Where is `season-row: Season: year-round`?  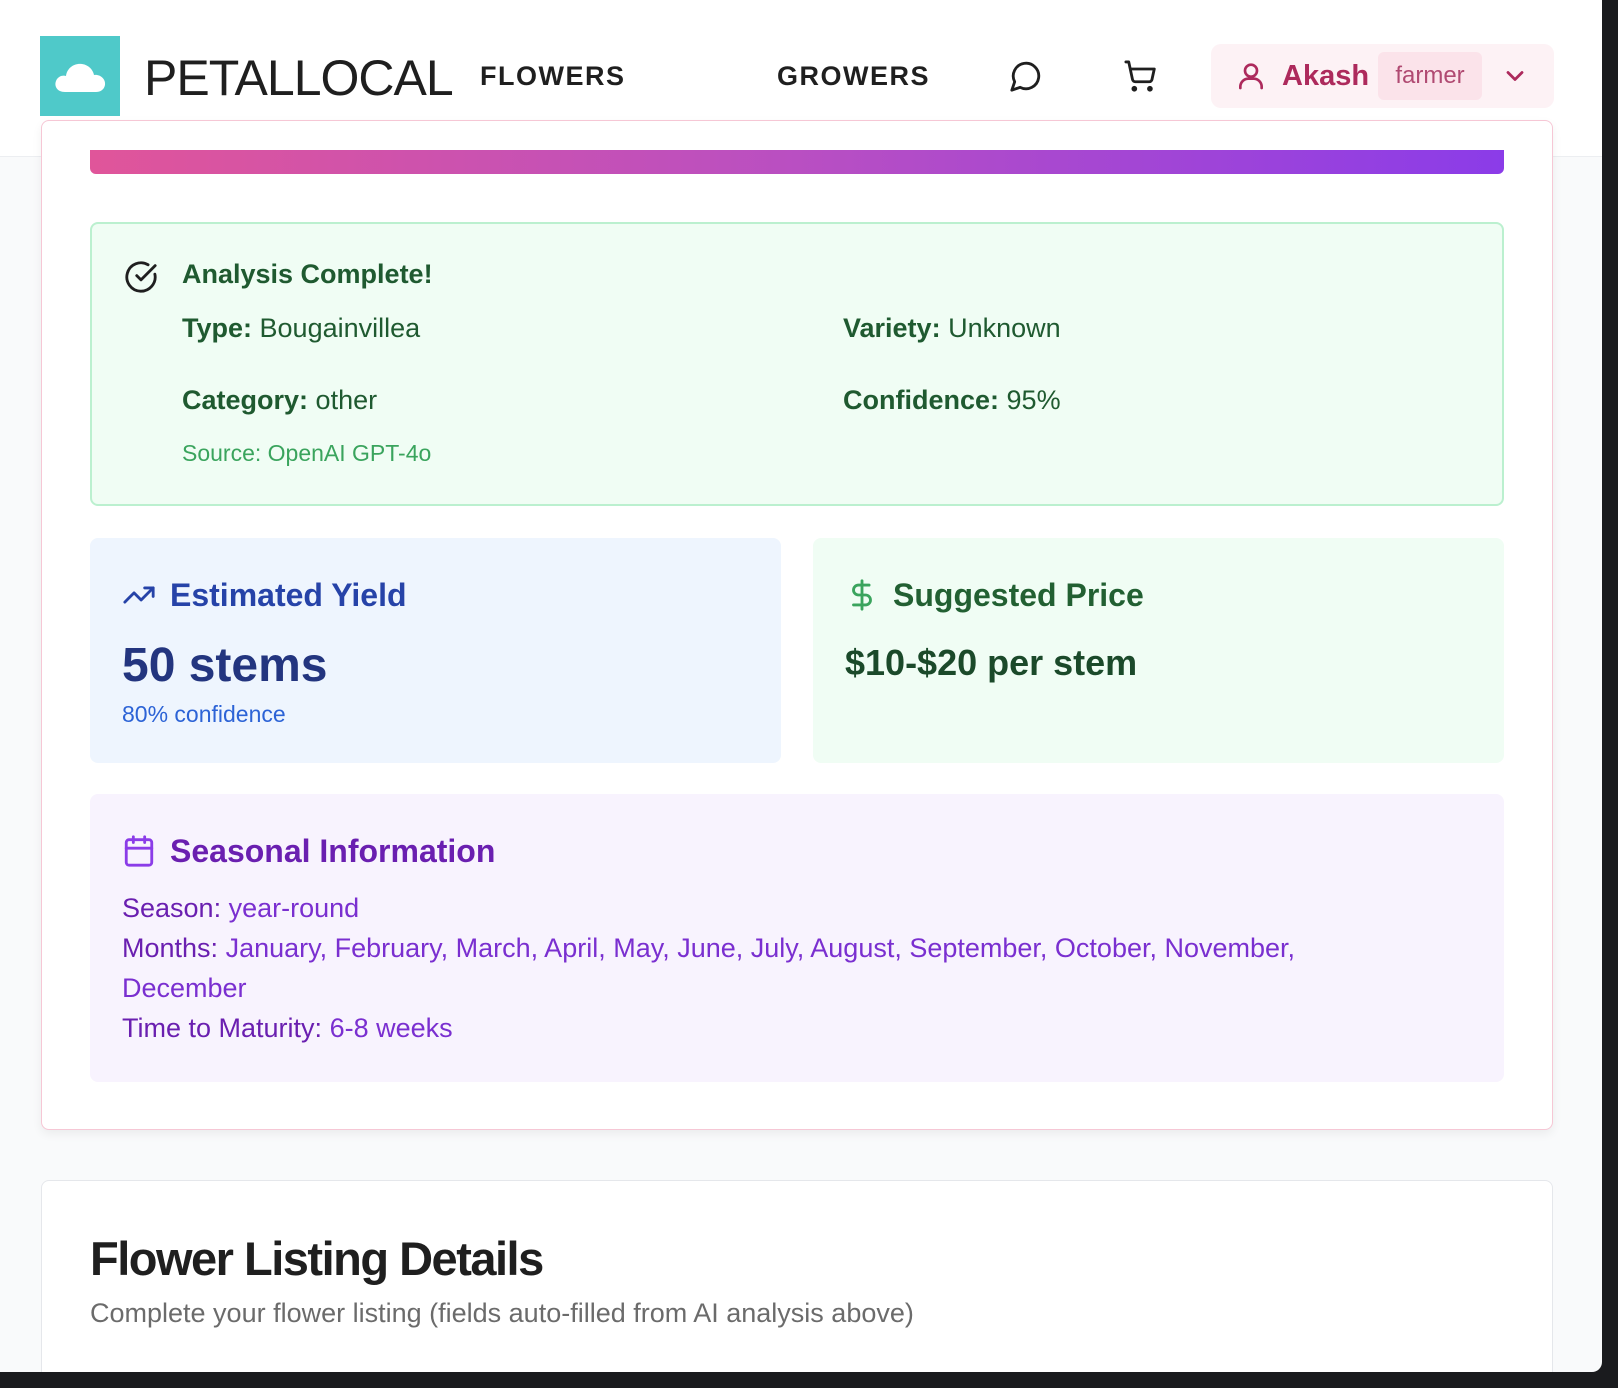
season-row: Season: year-round is located at coordinates (772, 908).